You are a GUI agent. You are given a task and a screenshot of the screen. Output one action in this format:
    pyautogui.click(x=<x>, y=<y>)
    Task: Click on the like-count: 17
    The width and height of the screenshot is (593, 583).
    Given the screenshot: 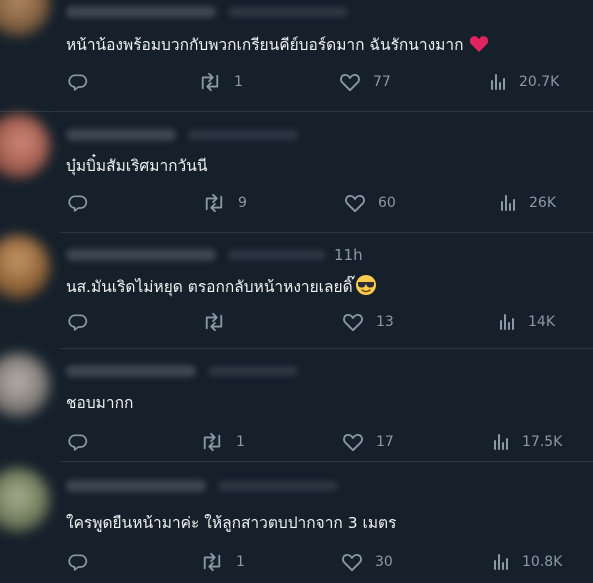 What is the action you would take?
    pyautogui.click(x=385, y=442)
    